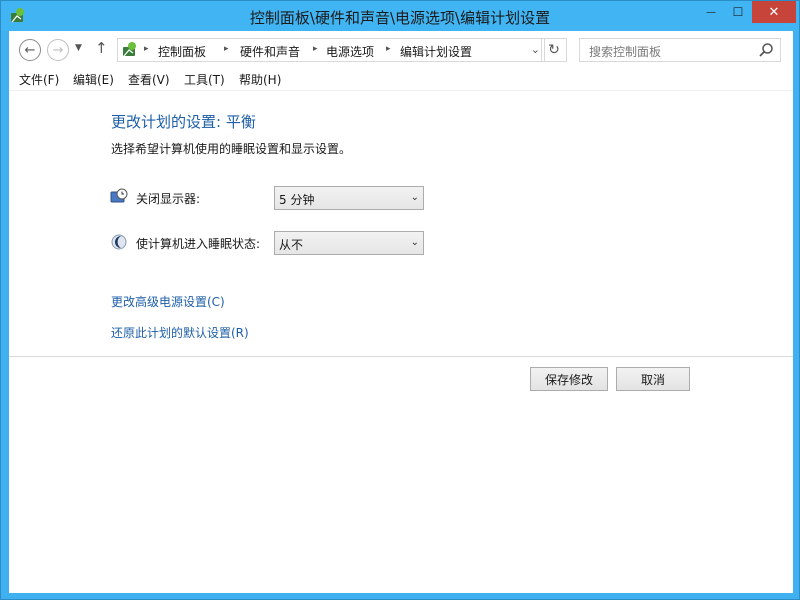 The height and width of the screenshot is (600, 800). I want to click on back-button: ←, so click(30, 50).